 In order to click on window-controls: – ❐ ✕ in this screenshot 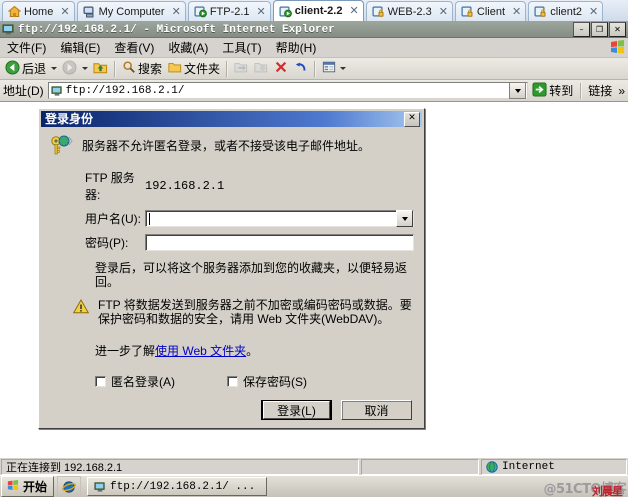, I will do `click(600, 29)`.